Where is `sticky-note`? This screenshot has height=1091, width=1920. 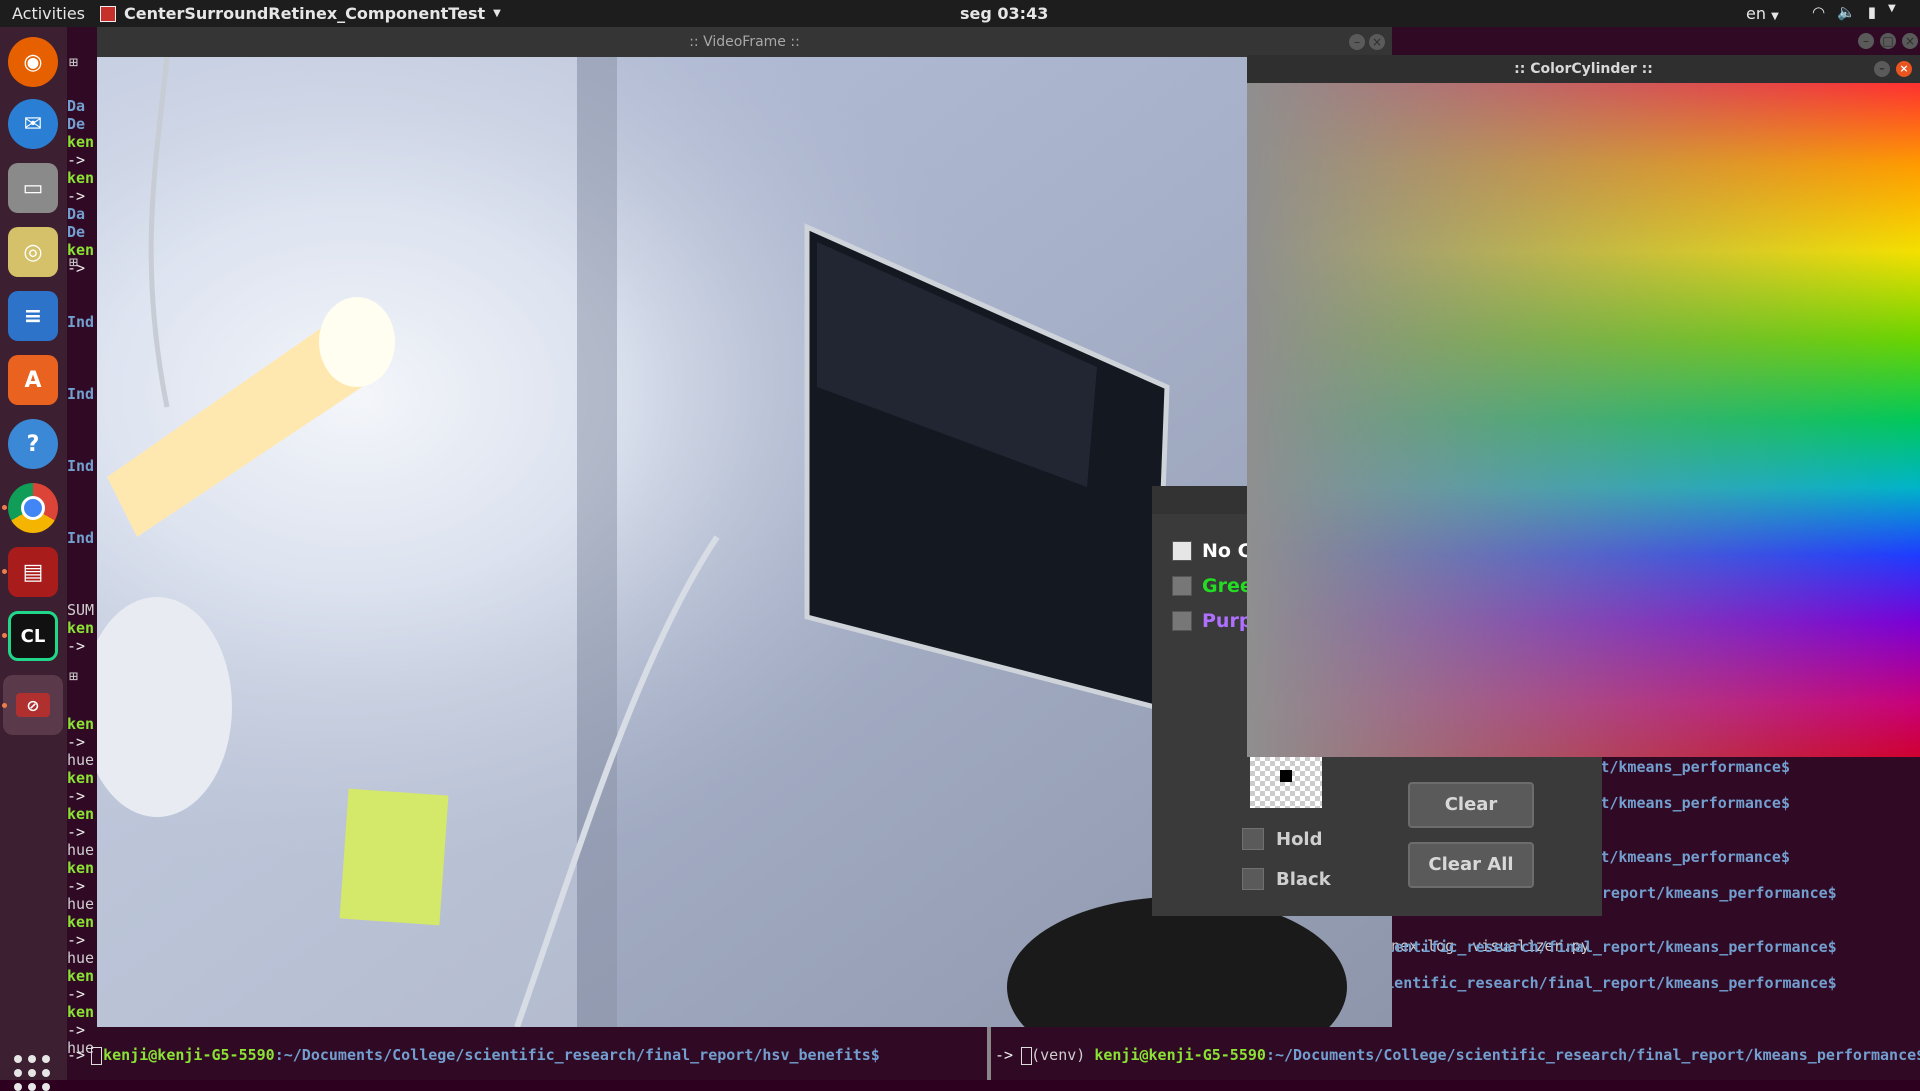 sticky-note is located at coordinates (394, 857).